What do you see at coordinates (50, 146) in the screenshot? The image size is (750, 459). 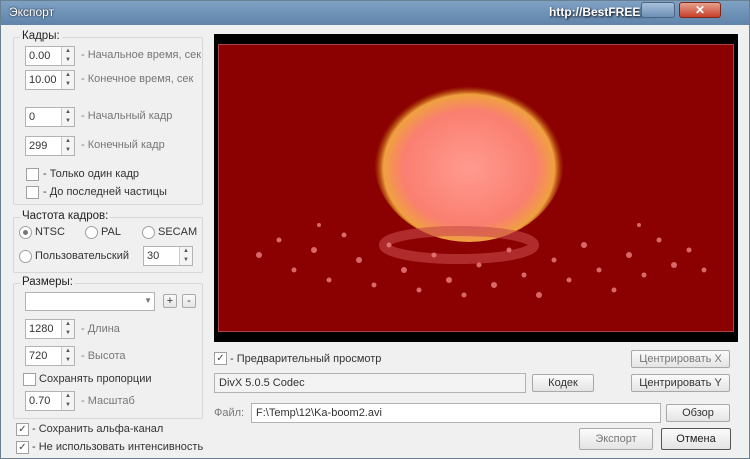 I see `end-frame-input: 299 ▲ ▼` at bounding box center [50, 146].